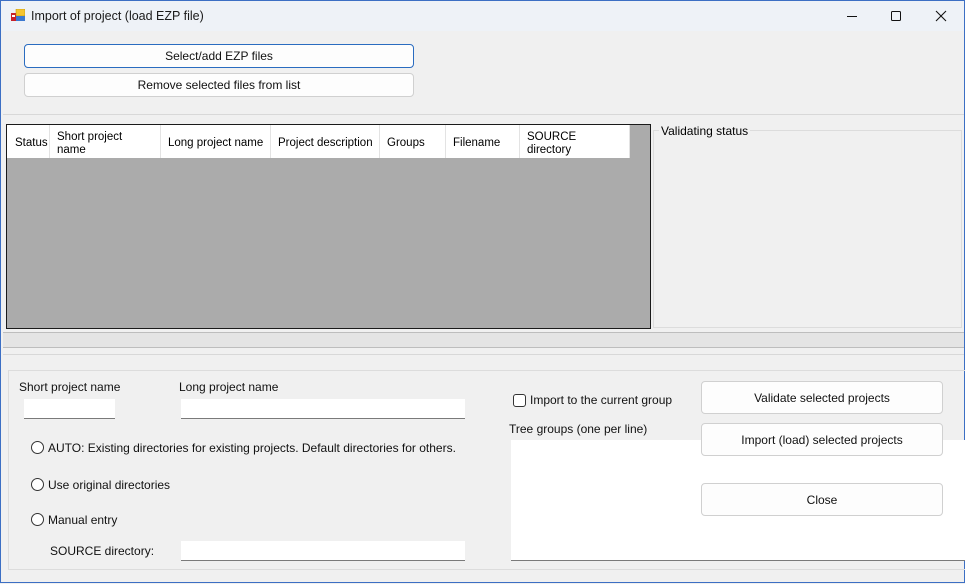 The image size is (965, 584). Describe the element at coordinates (483, 340) in the screenshot. I see `splitter-handle` at that location.